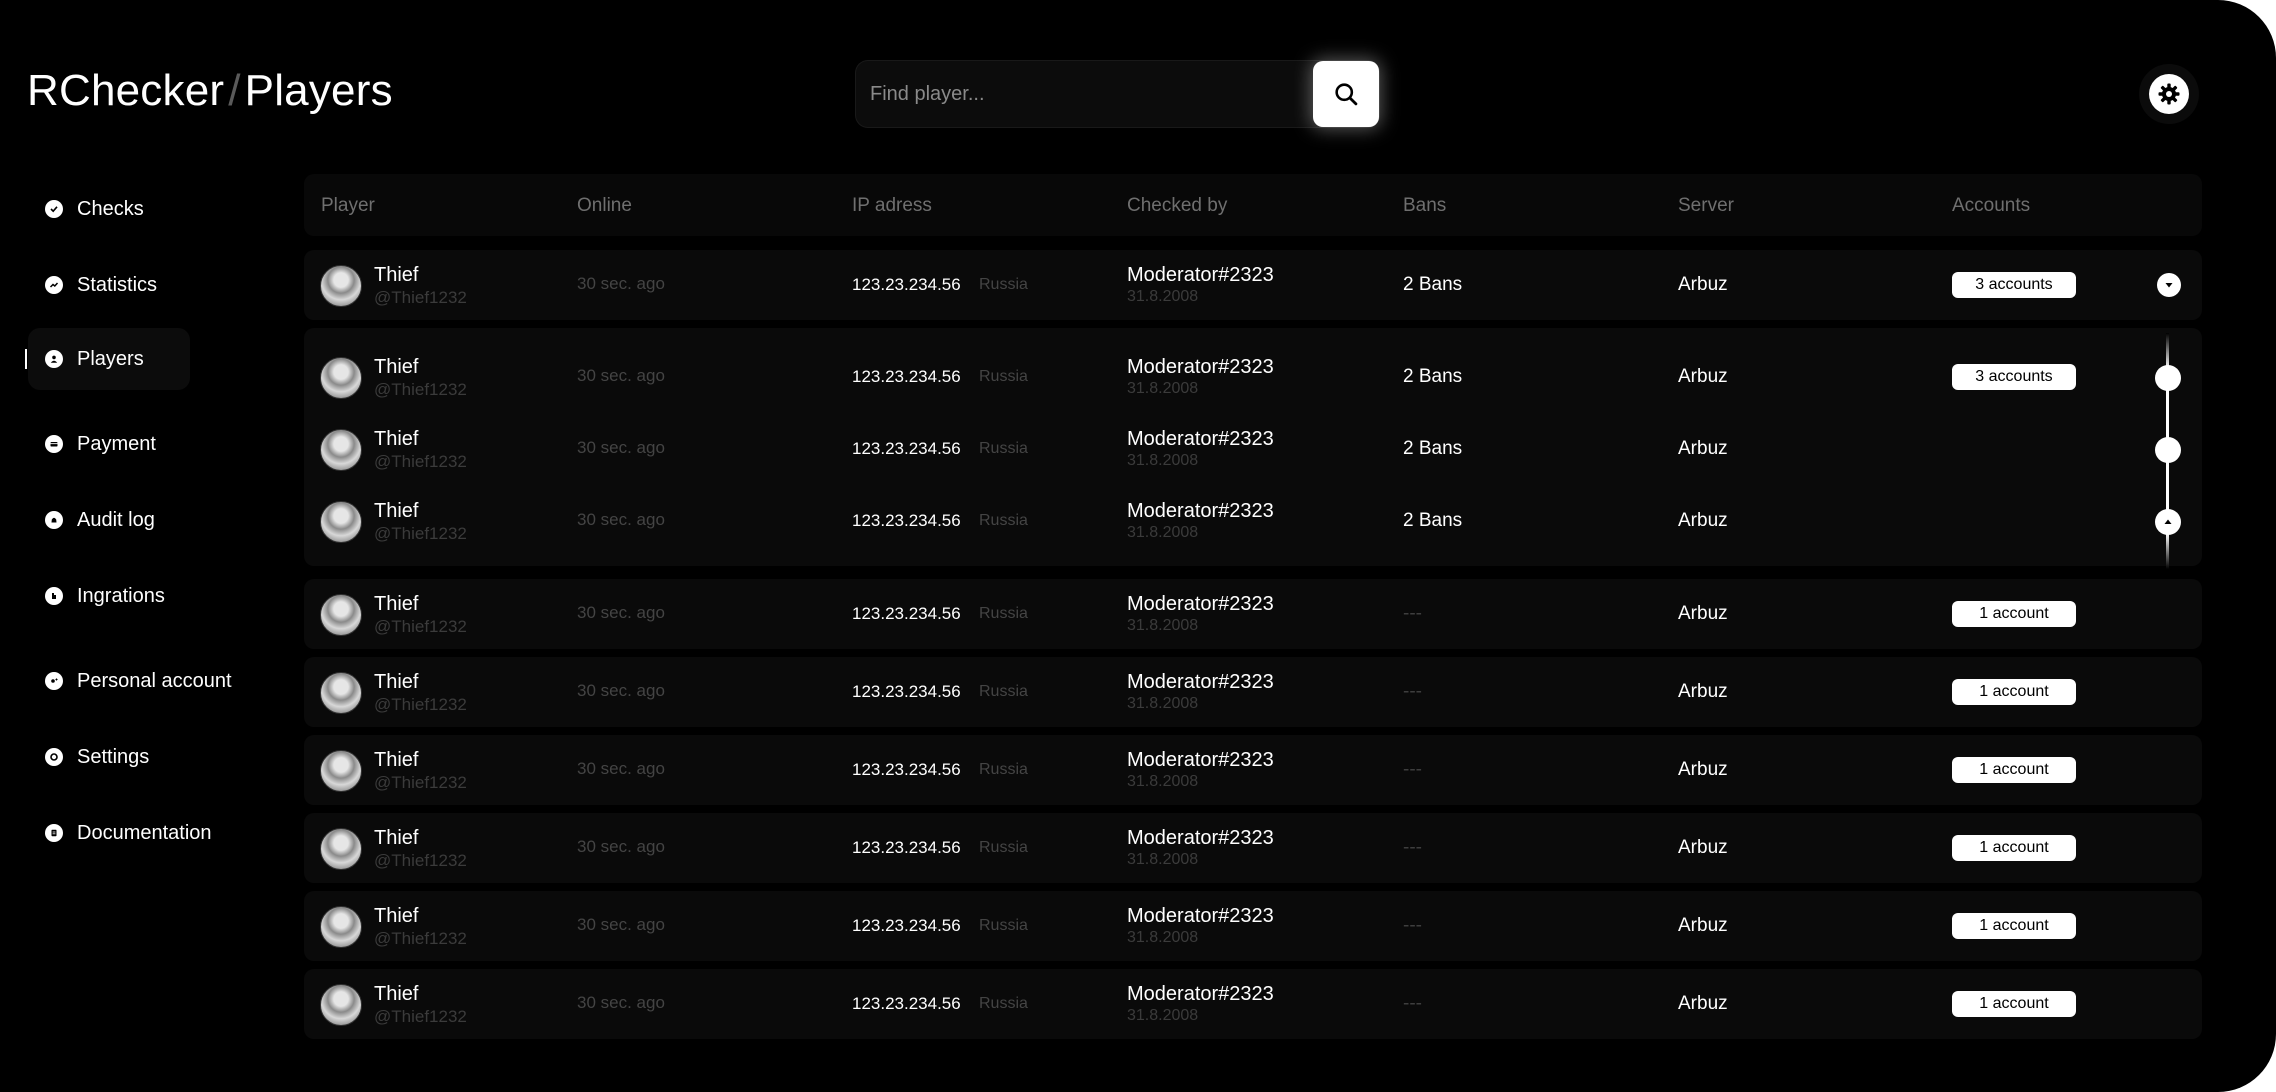  What do you see at coordinates (604, 206) in the screenshot?
I see `column-header-online: Online` at bounding box center [604, 206].